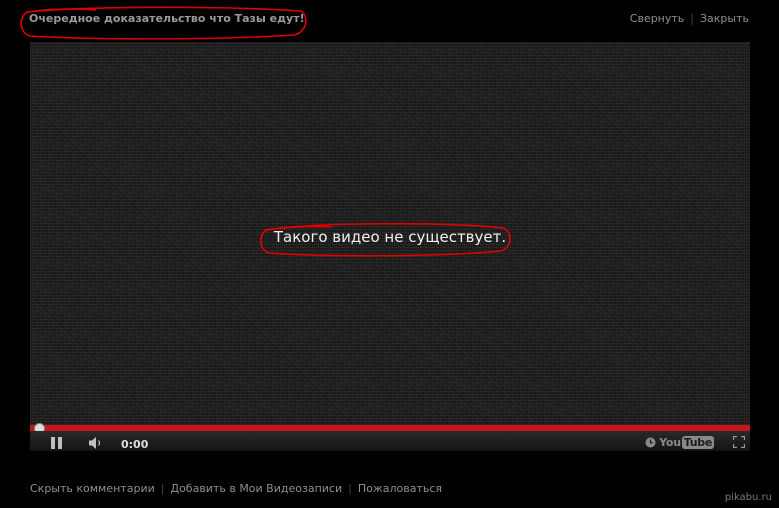 This screenshot has width=779, height=508. What do you see at coordinates (135, 444) in the screenshot?
I see `current-time: 0:00` at bounding box center [135, 444].